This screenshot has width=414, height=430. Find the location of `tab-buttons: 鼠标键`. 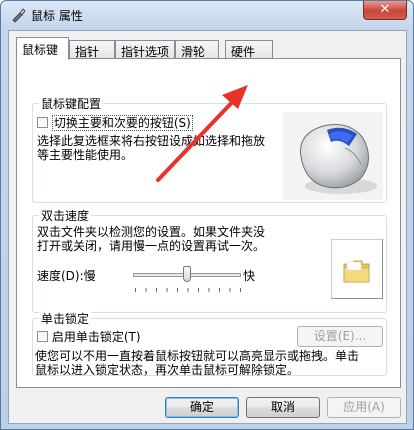

tab-buttons: 鼠标键 is located at coordinates (42, 48).